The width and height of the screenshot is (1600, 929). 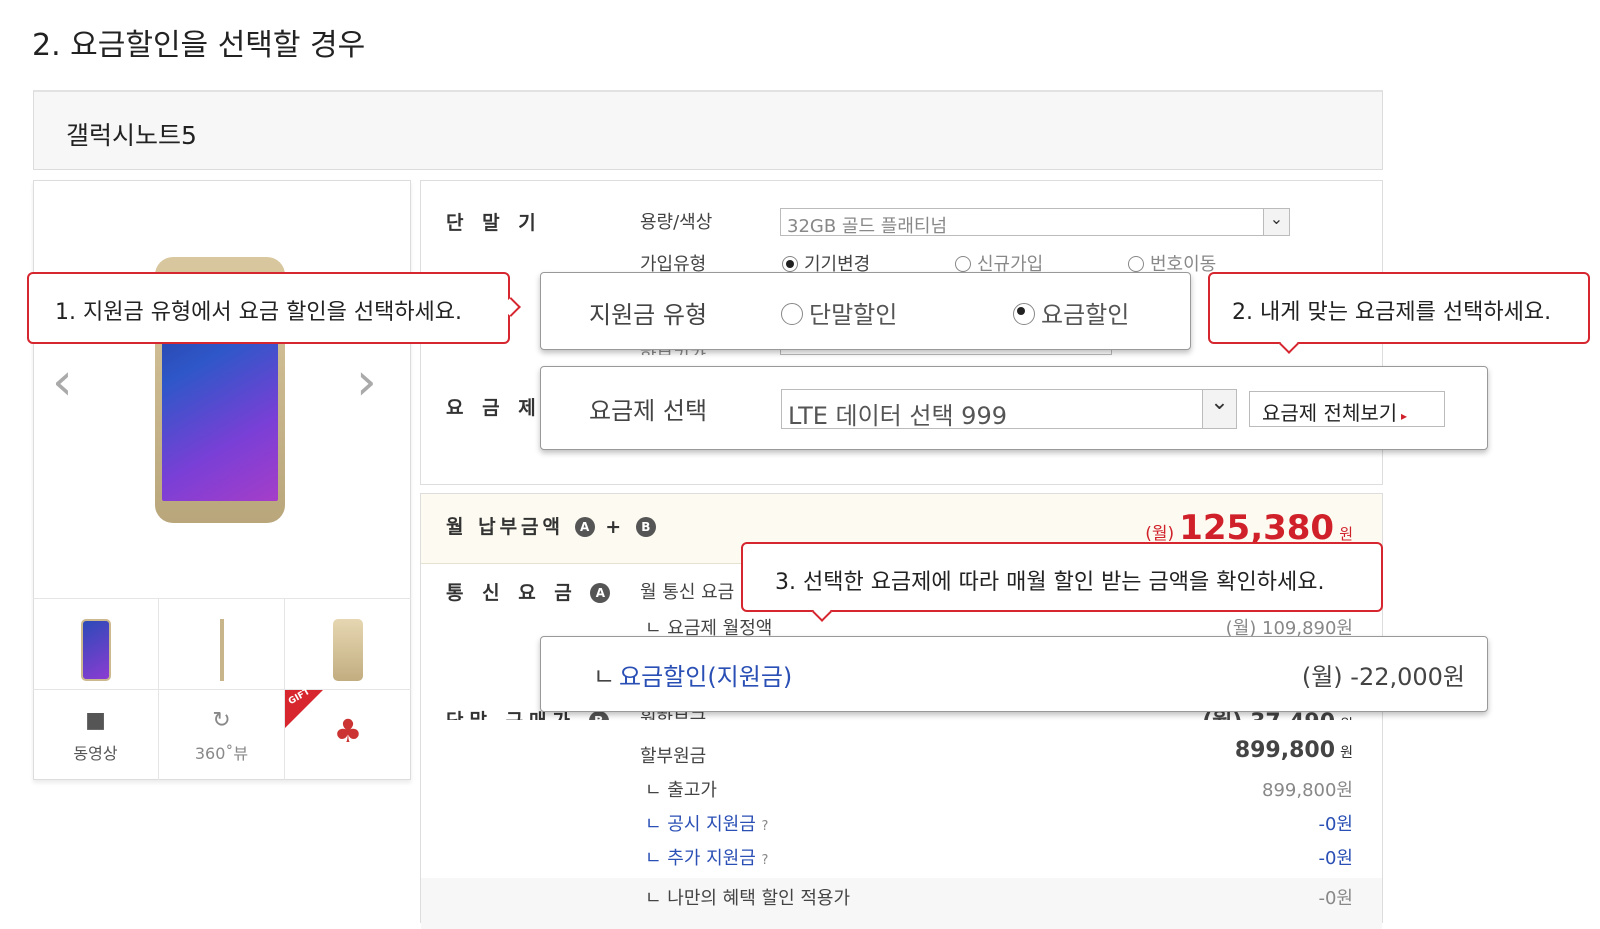 What do you see at coordinates (645, 527) in the screenshot?
I see `badge-b-icon: B` at bounding box center [645, 527].